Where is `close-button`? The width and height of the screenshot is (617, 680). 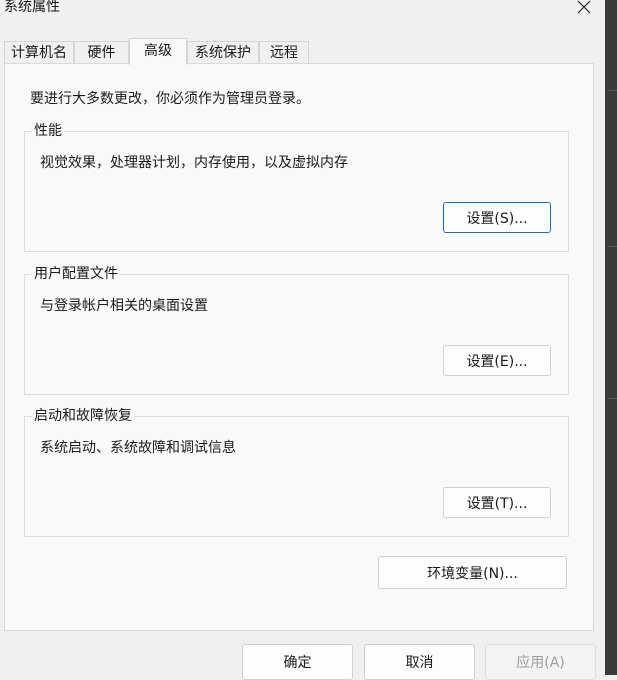 close-button is located at coordinates (584, 10).